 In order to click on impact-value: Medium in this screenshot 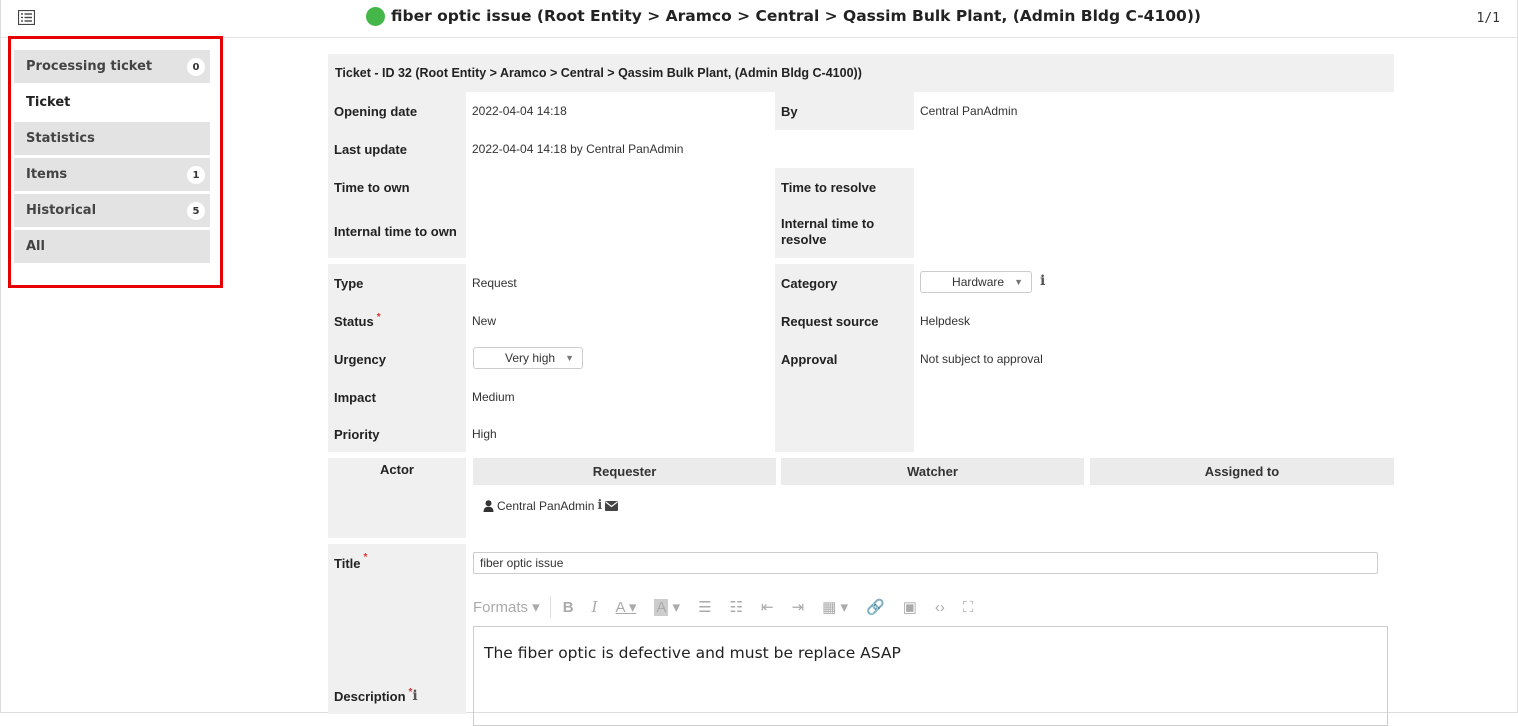, I will do `click(493, 397)`.